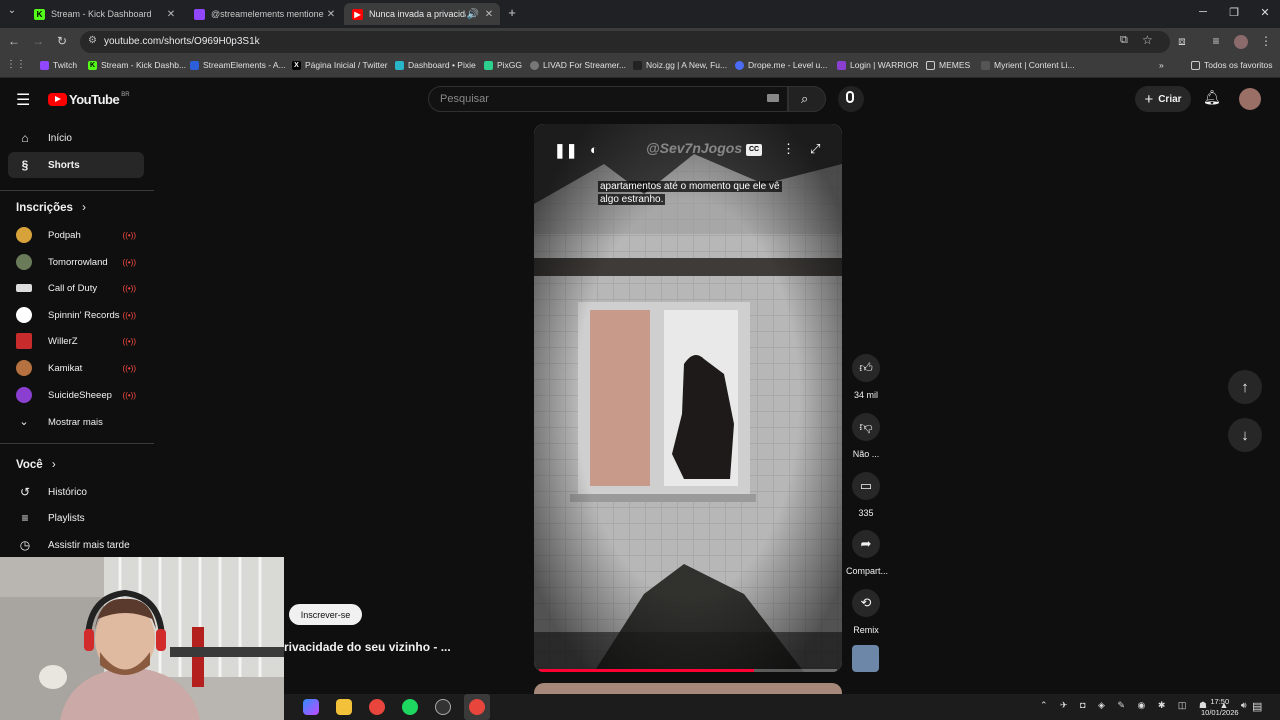 The image size is (1280, 720). I want to click on subscription-tomorrowland: Tomorrowland ((•)), so click(78, 262).